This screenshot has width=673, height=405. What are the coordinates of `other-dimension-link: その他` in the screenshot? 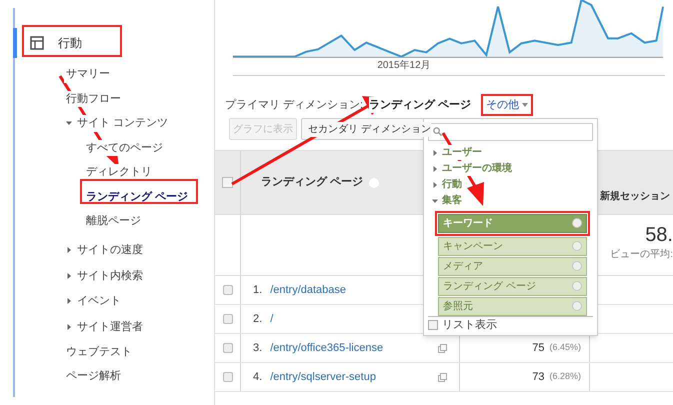 It's located at (507, 105).